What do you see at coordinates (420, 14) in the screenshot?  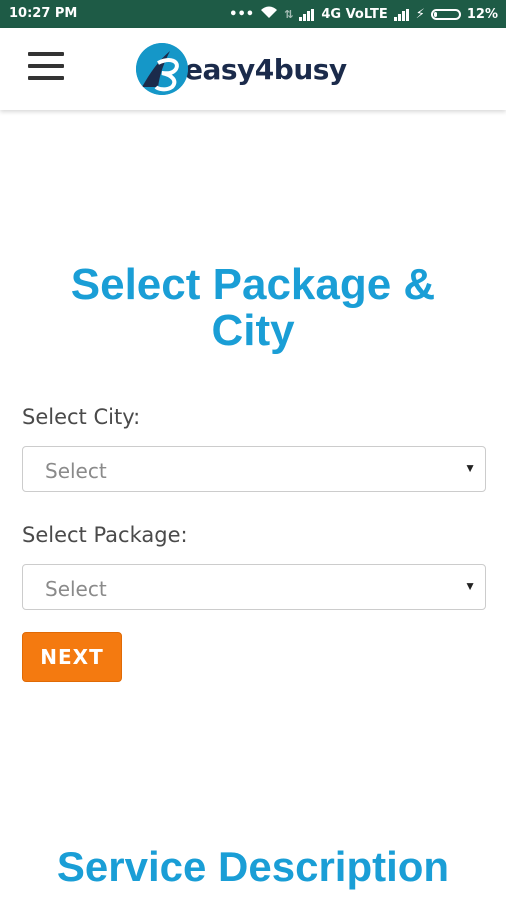 I see `charging-icon: ⚡` at bounding box center [420, 14].